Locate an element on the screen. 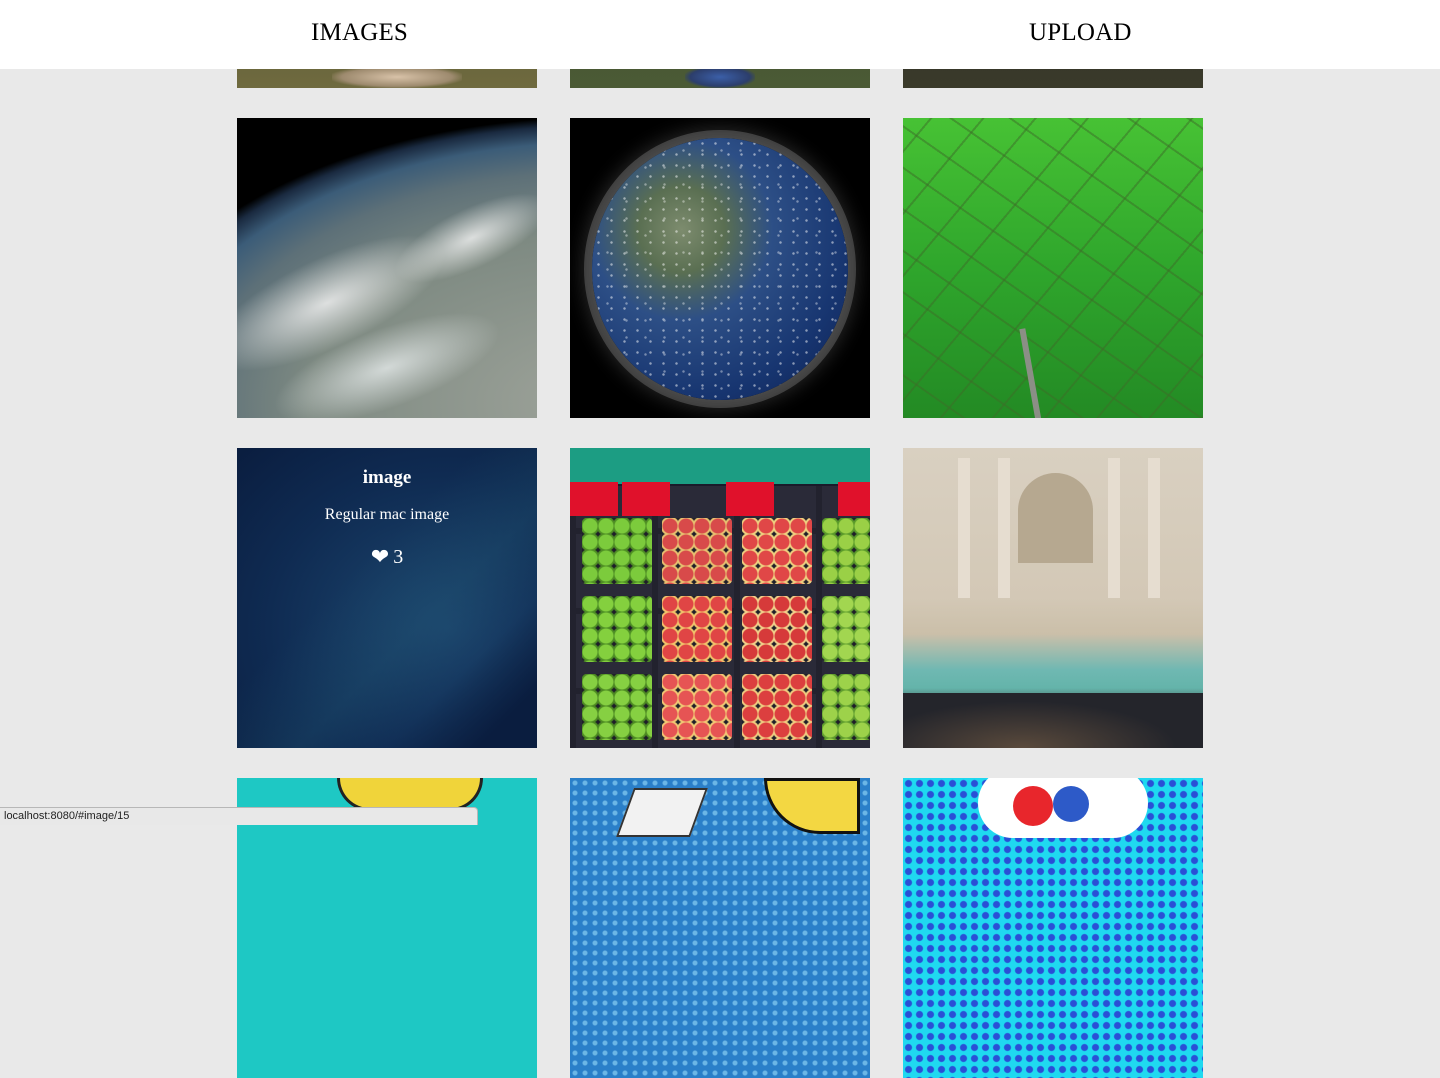 This screenshot has height=1078, width=1440. browser-status-bar: localhost:8080/#image/15 is located at coordinates (239, 816).